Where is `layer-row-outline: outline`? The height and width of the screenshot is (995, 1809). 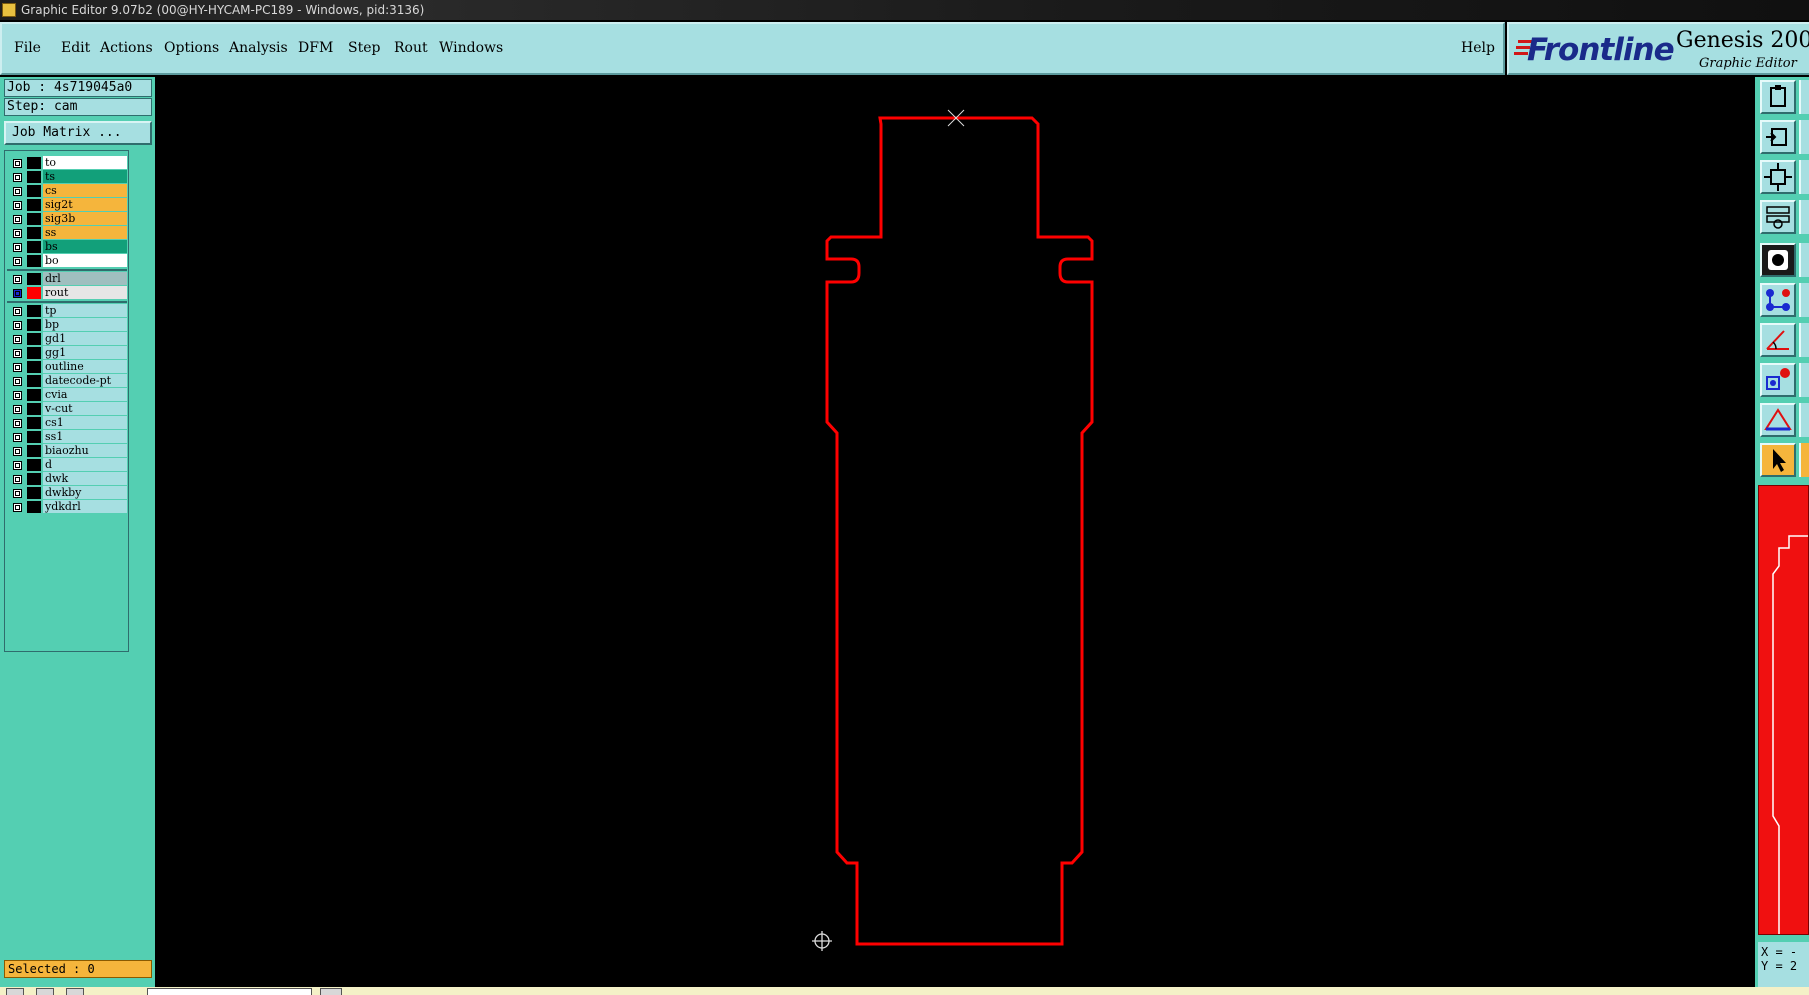 layer-row-outline: outline is located at coordinates (67, 367).